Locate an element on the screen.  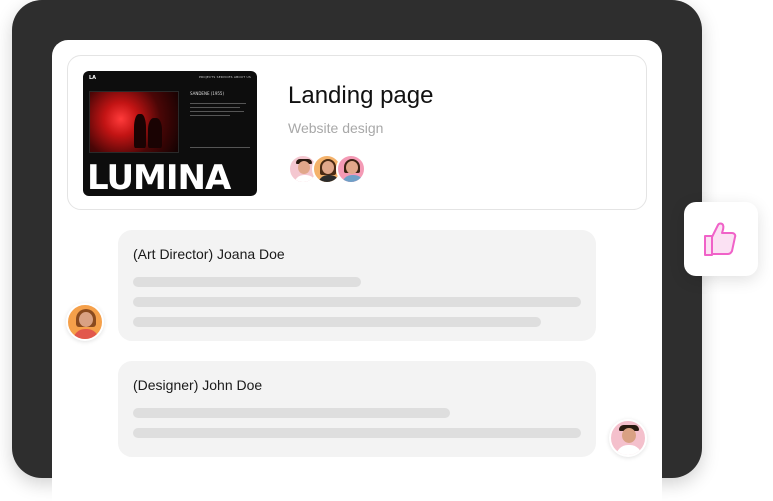
comment-bubble: (Art Director) Joana Doe is located at coordinates (357, 285).